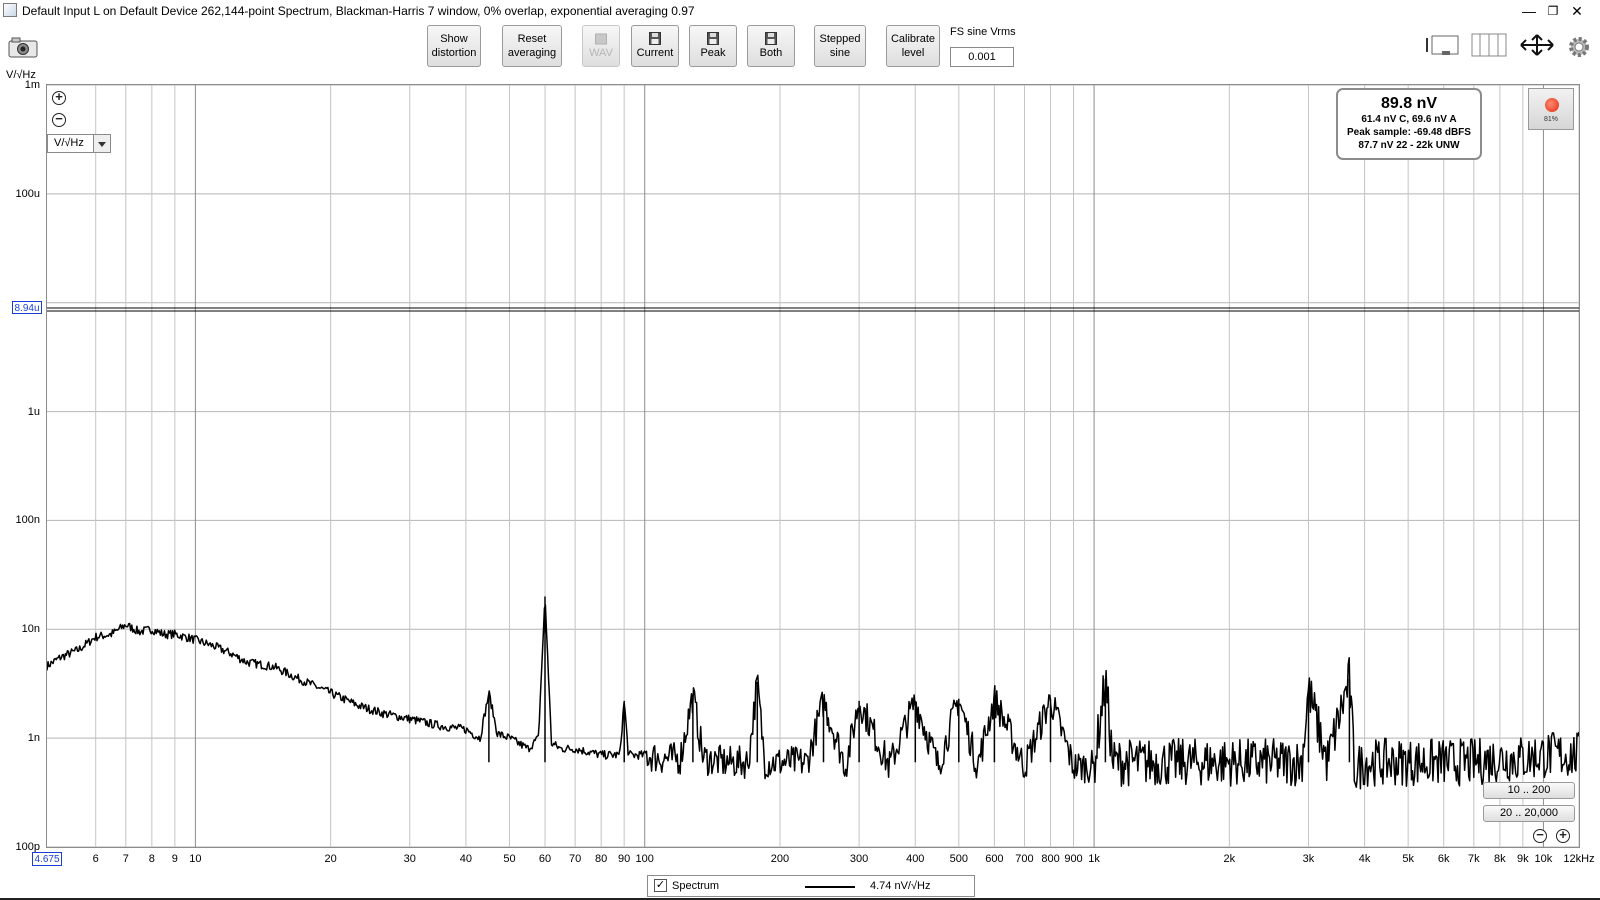  Describe the element at coordinates (151, 859) in the screenshot. I see `x-tick-label: 8` at that location.